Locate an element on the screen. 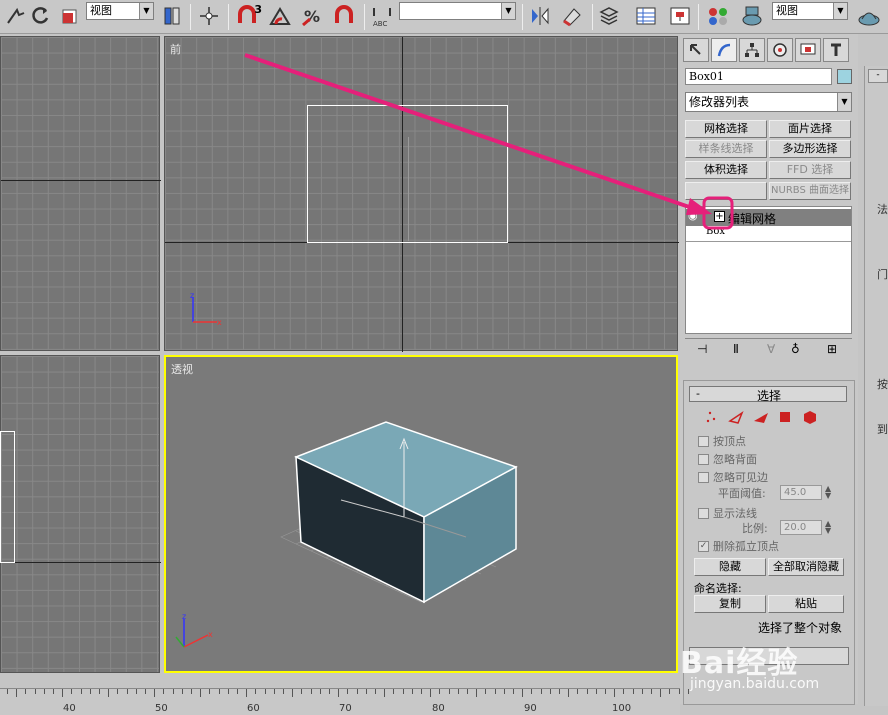 The width and height of the screenshot is (888, 715). empty-modifier-button is located at coordinates (726, 191).